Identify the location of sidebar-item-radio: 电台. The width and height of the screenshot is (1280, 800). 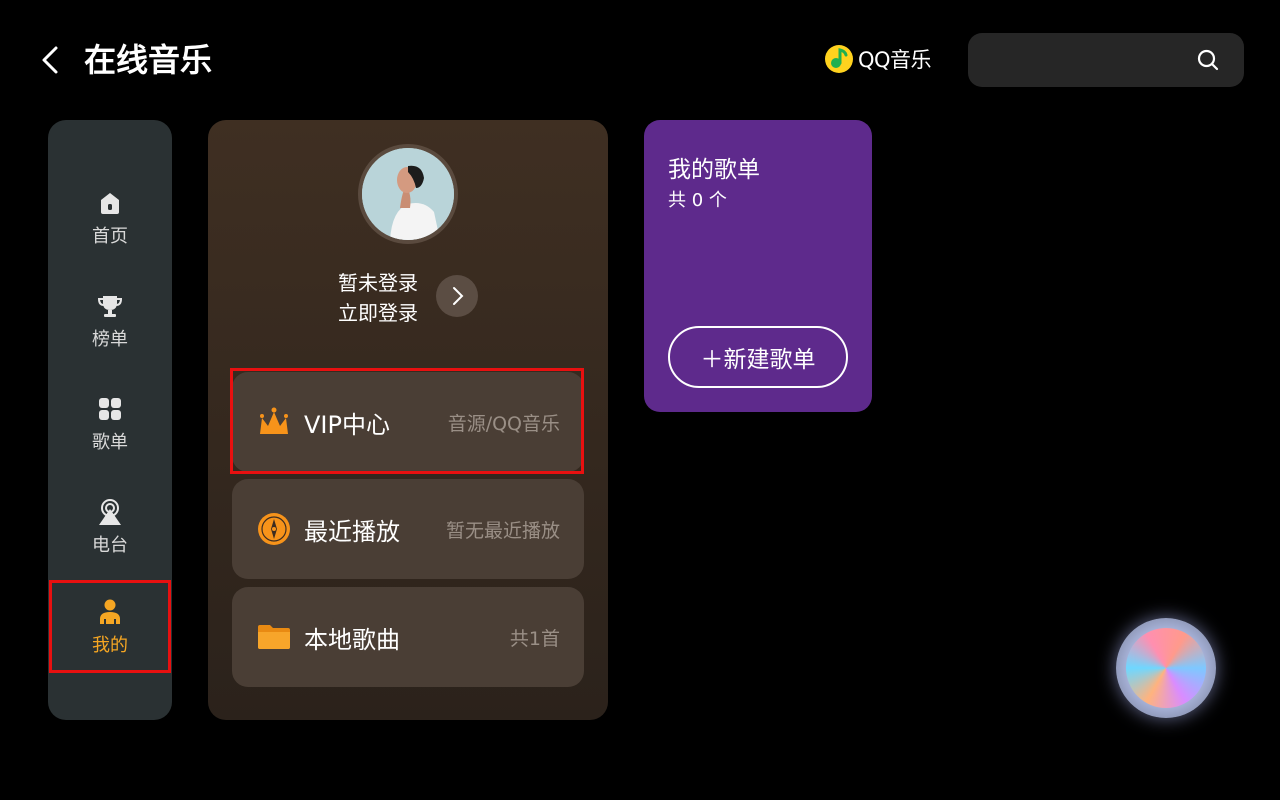
(110, 527).